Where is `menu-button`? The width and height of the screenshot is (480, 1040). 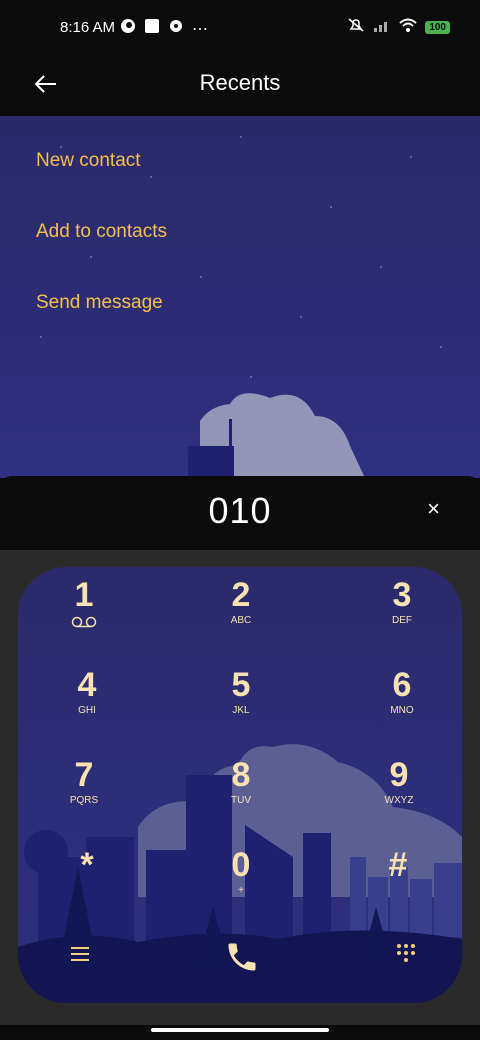 menu-button is located at coordinates (81, 956).